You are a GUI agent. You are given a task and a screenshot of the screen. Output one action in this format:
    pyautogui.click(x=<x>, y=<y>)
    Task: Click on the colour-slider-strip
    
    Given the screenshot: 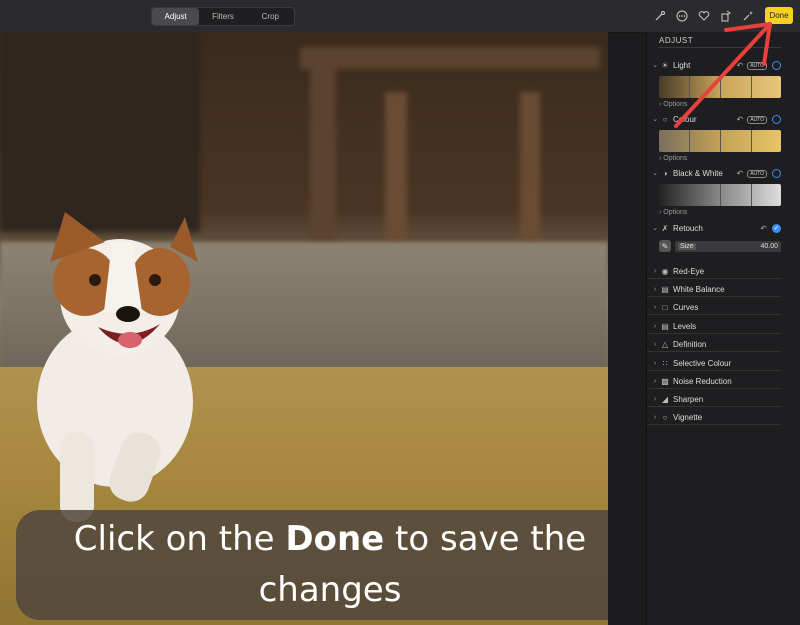 What is the action you would take?
    pyautogui.click(x=720, y=141)
    